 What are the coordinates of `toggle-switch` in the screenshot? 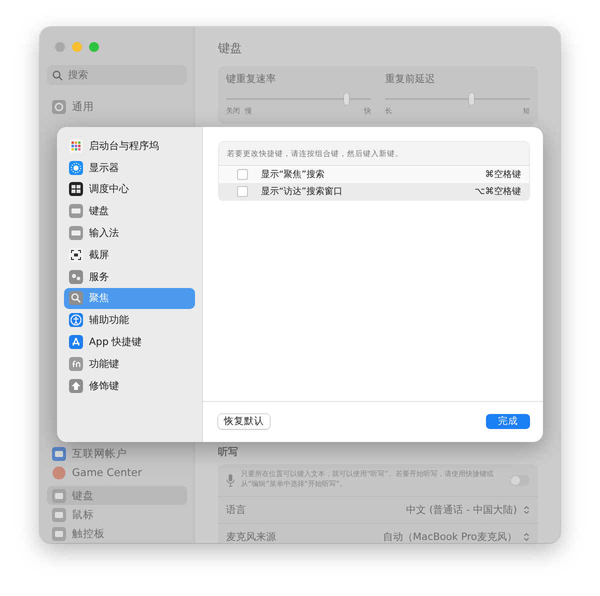 It's located at (520, 480).